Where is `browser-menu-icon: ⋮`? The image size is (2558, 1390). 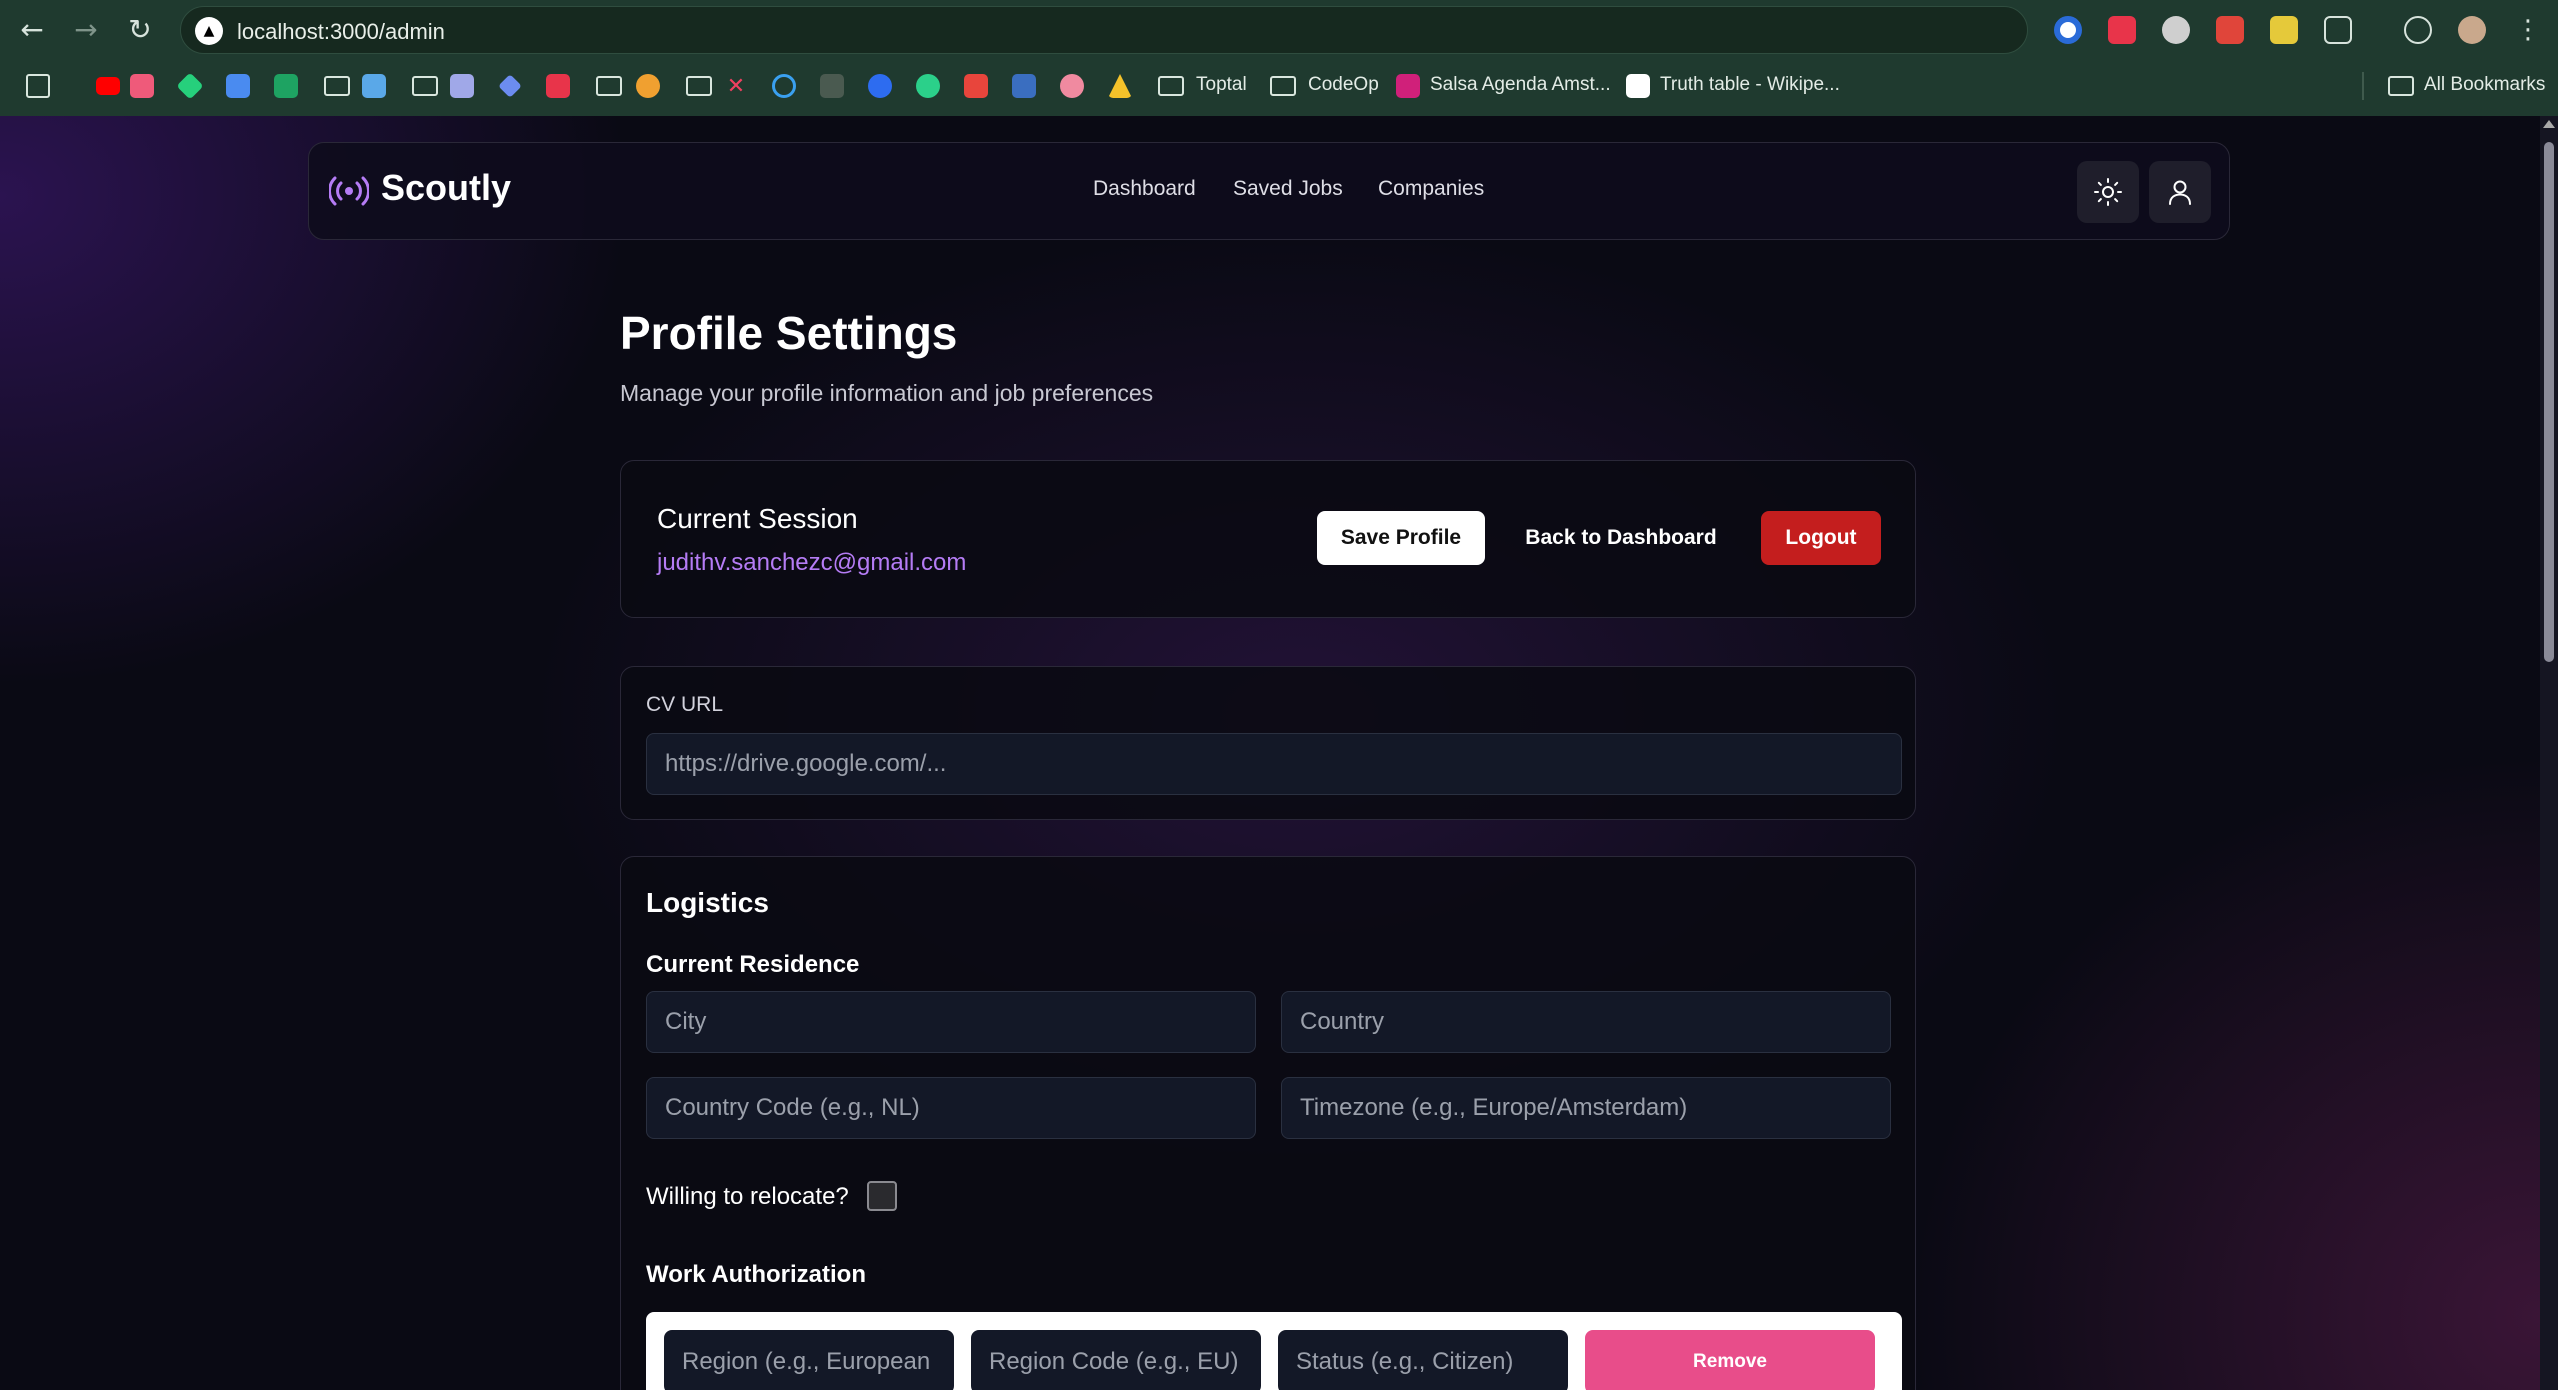
browser-menu-icon: ⋮ is located at coordinates (2528, 30).